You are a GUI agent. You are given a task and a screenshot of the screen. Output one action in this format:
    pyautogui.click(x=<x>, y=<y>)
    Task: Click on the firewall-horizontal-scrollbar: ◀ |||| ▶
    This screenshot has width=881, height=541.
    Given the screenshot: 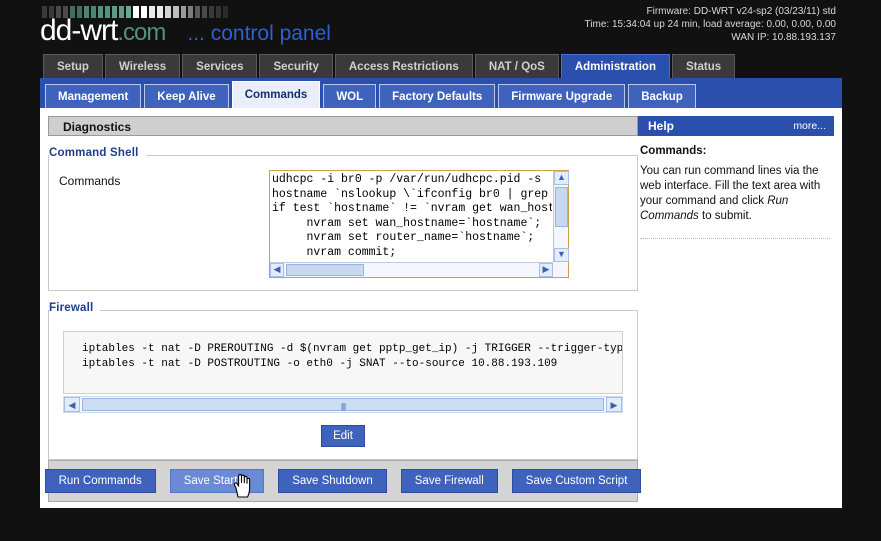 What is the action you would take?
    pyautogui.click(x=343, y=404)
    